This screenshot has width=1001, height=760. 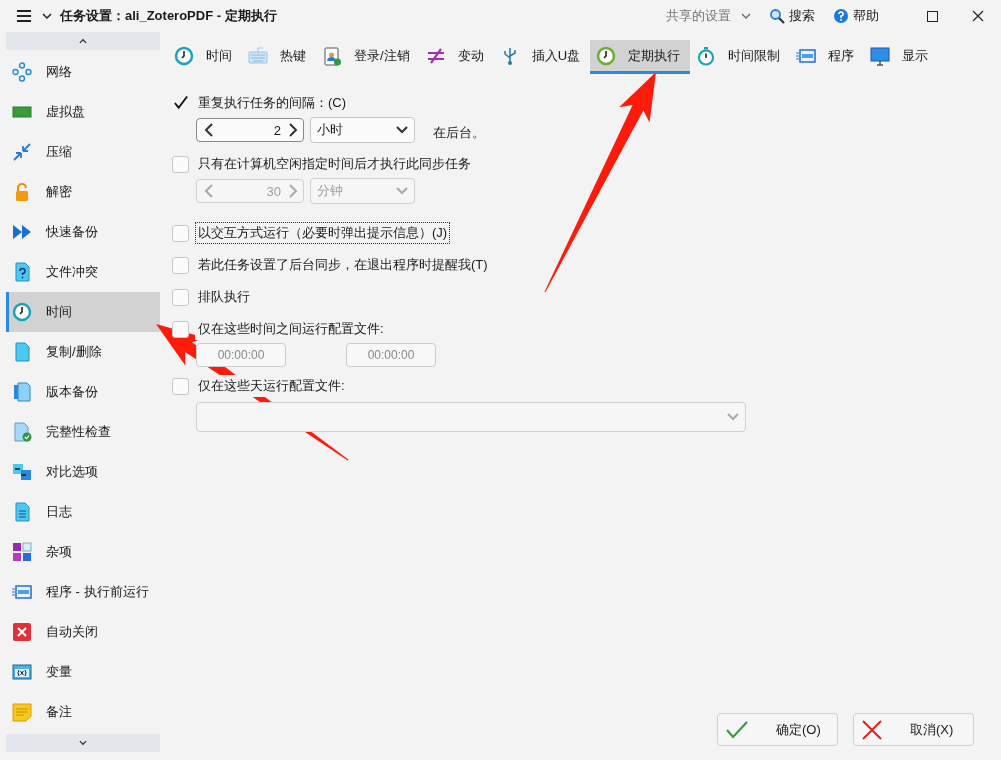 I want to click on network-icon, so click(x=22, y=72).